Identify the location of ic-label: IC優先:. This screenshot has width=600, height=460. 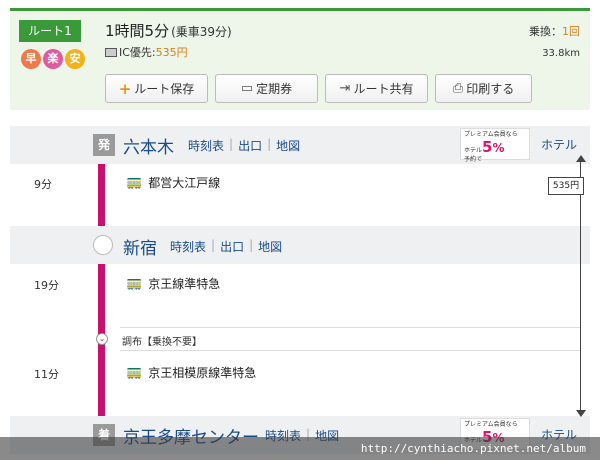
(137, 52).